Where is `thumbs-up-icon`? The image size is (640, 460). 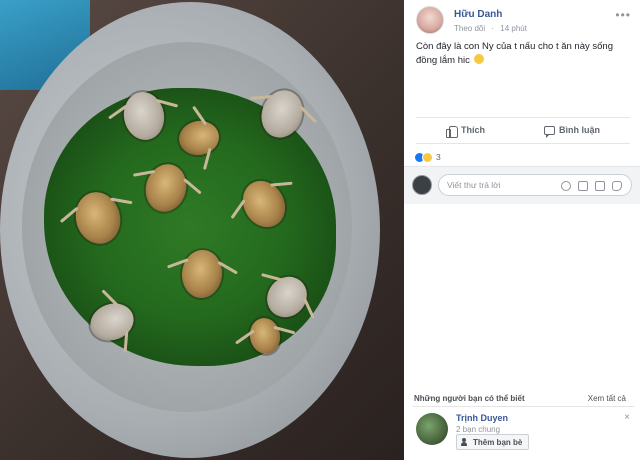 thumbs-up-icon is located at coordinates (452, 131).